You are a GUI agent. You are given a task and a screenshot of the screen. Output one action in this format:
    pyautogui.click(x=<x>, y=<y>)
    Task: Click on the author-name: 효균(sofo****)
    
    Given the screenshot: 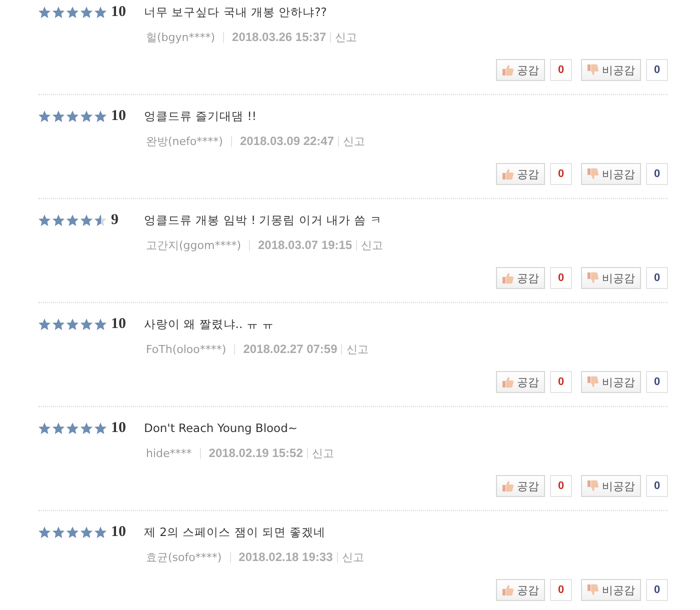 What is the action you would take?
    pyautogui.click(x=184, y=557)
    